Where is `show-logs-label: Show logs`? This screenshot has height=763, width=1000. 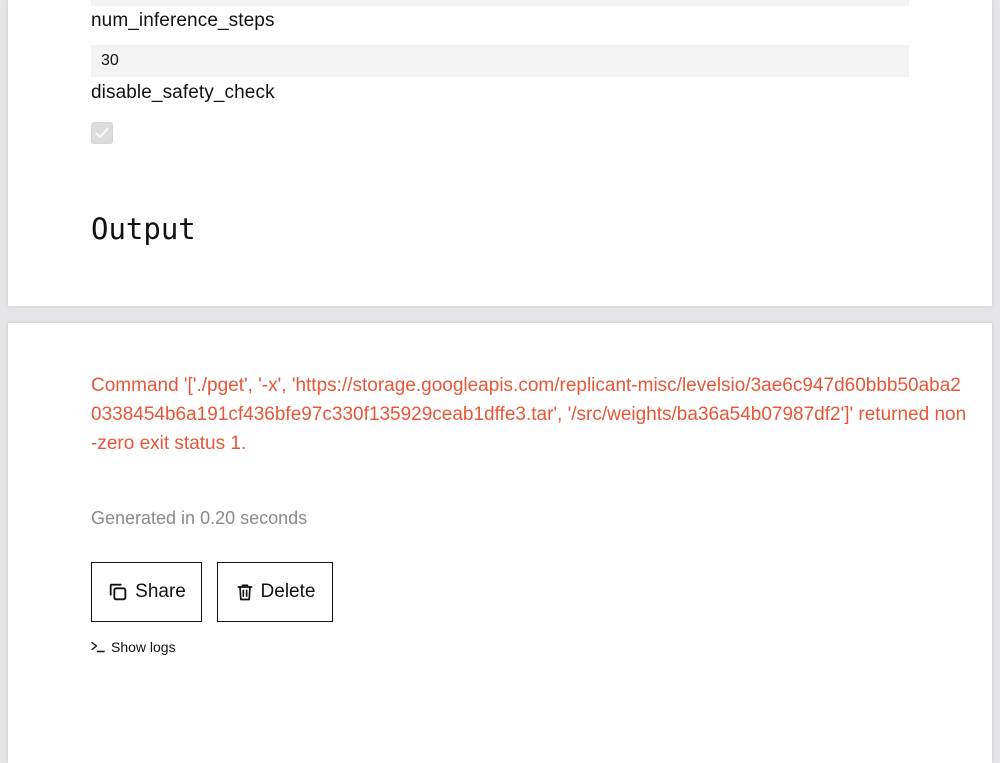
show-logs-label: Show logs is located at coordinates (143, 647).